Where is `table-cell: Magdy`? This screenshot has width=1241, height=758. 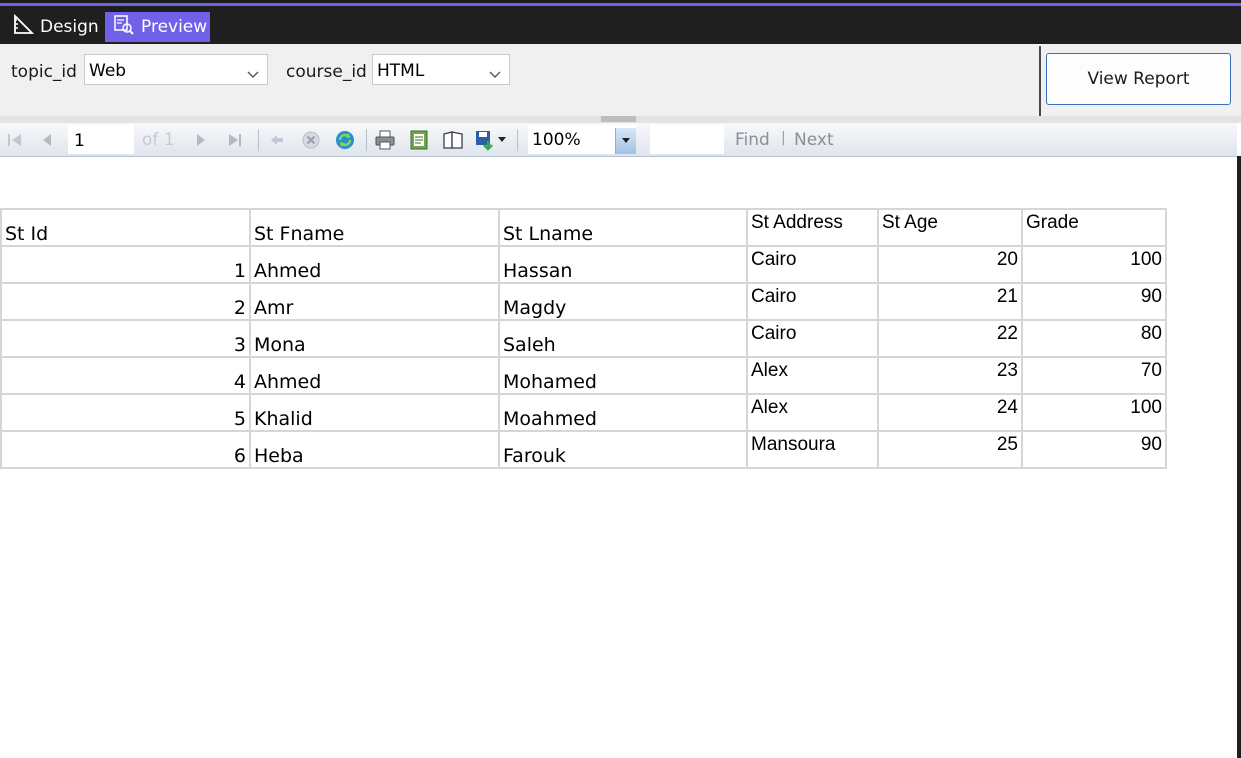
table-cell: Magdy is located at coordinates (623, 301).